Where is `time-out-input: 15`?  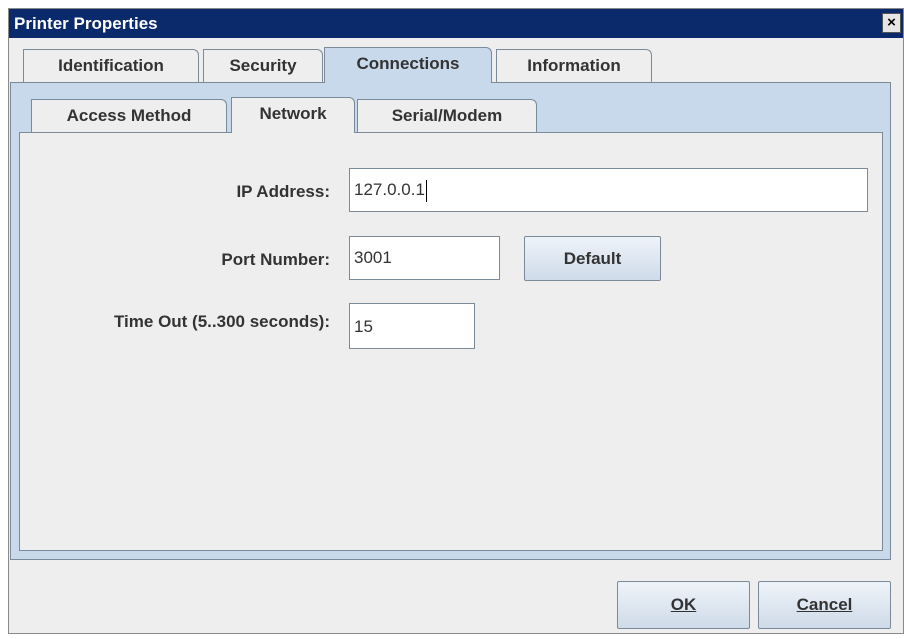 time-out-input: 15 is located at coordinates (412, 326).